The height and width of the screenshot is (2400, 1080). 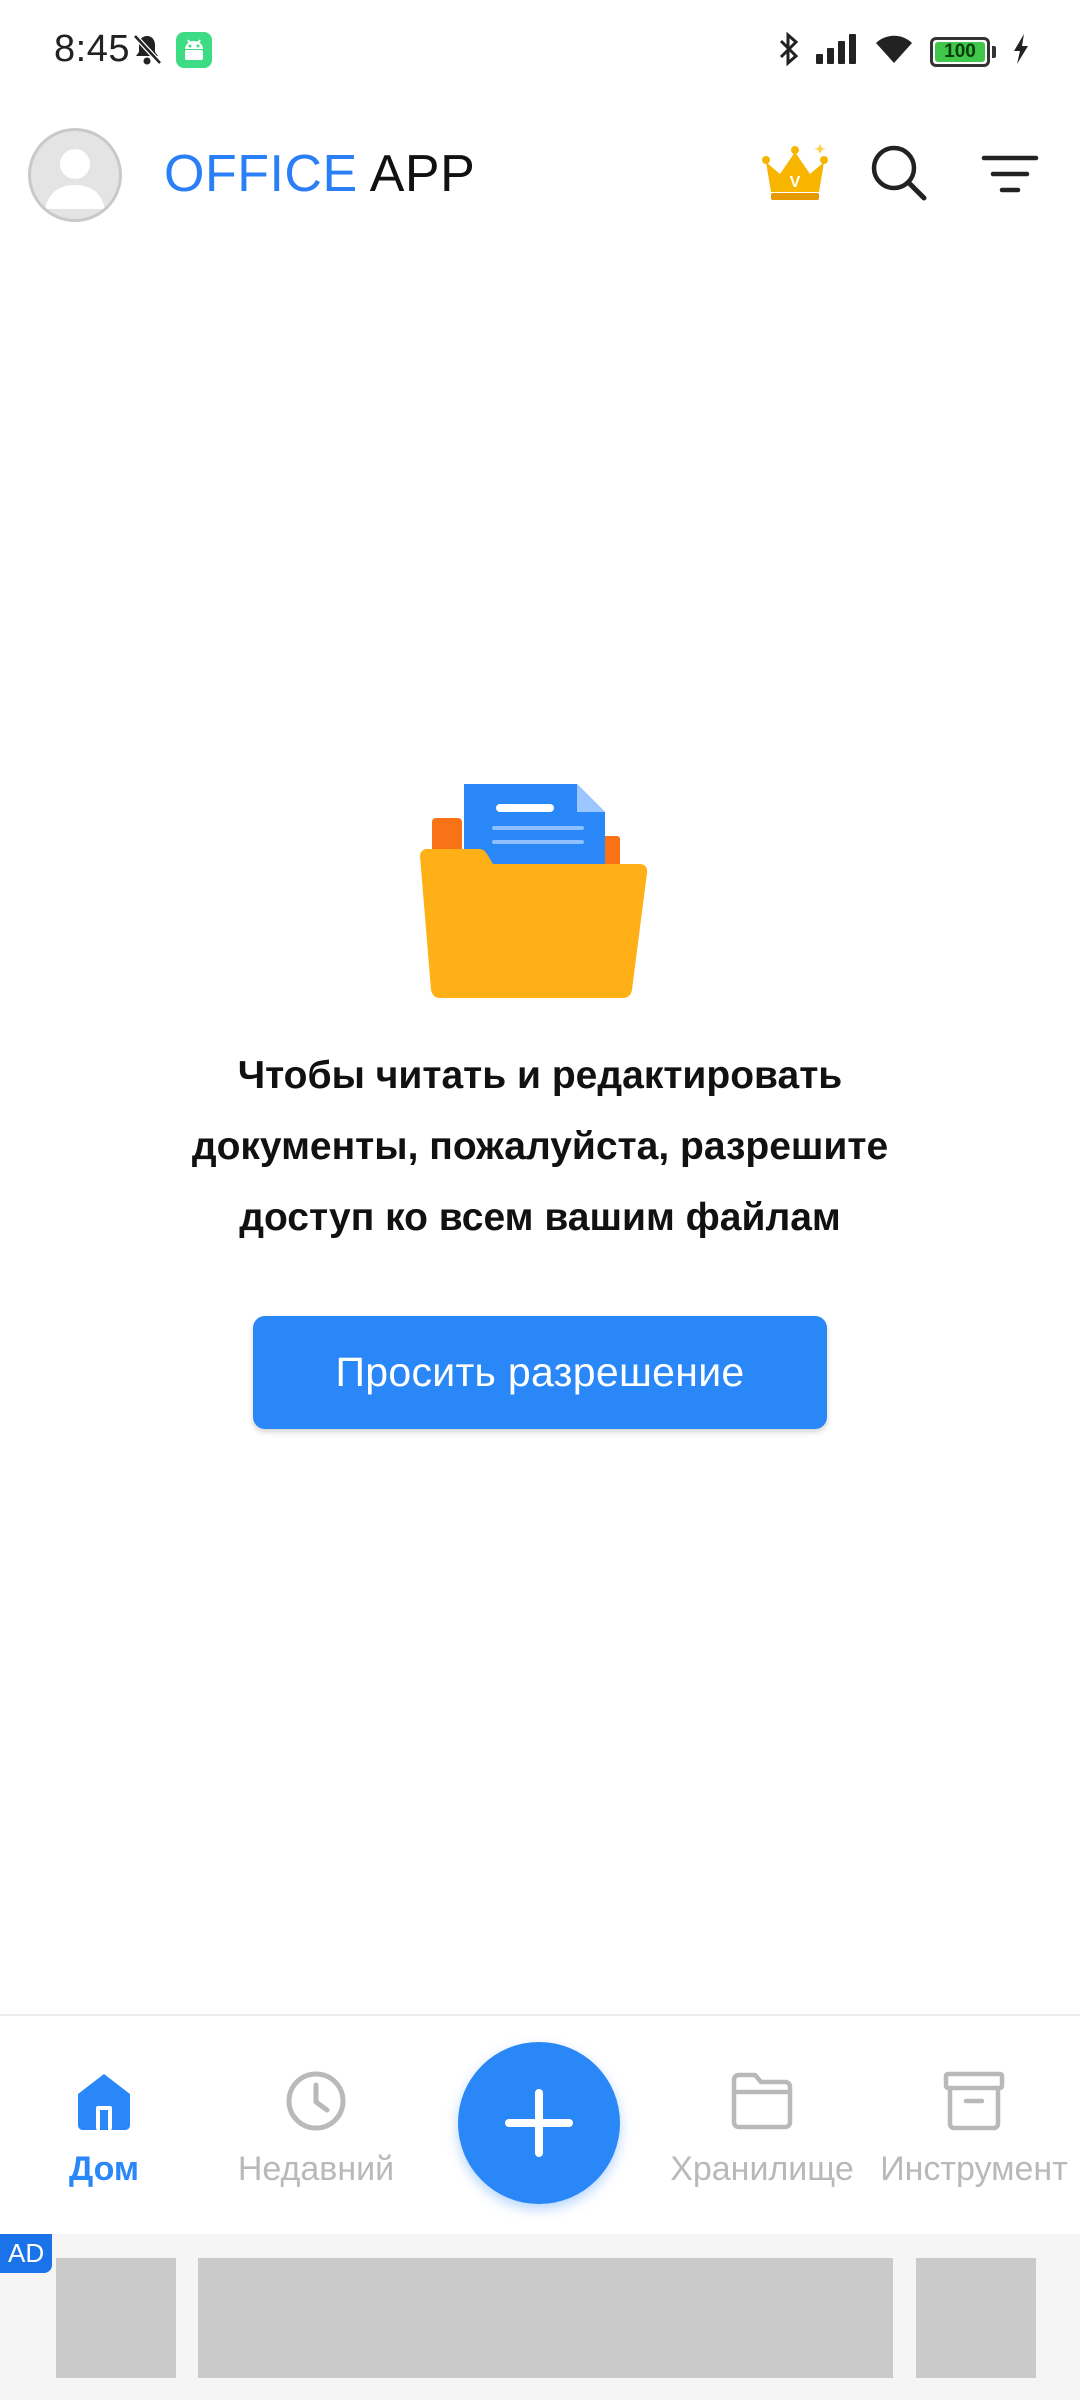 I want to click on filter-button, so click(x=1010, y=174).